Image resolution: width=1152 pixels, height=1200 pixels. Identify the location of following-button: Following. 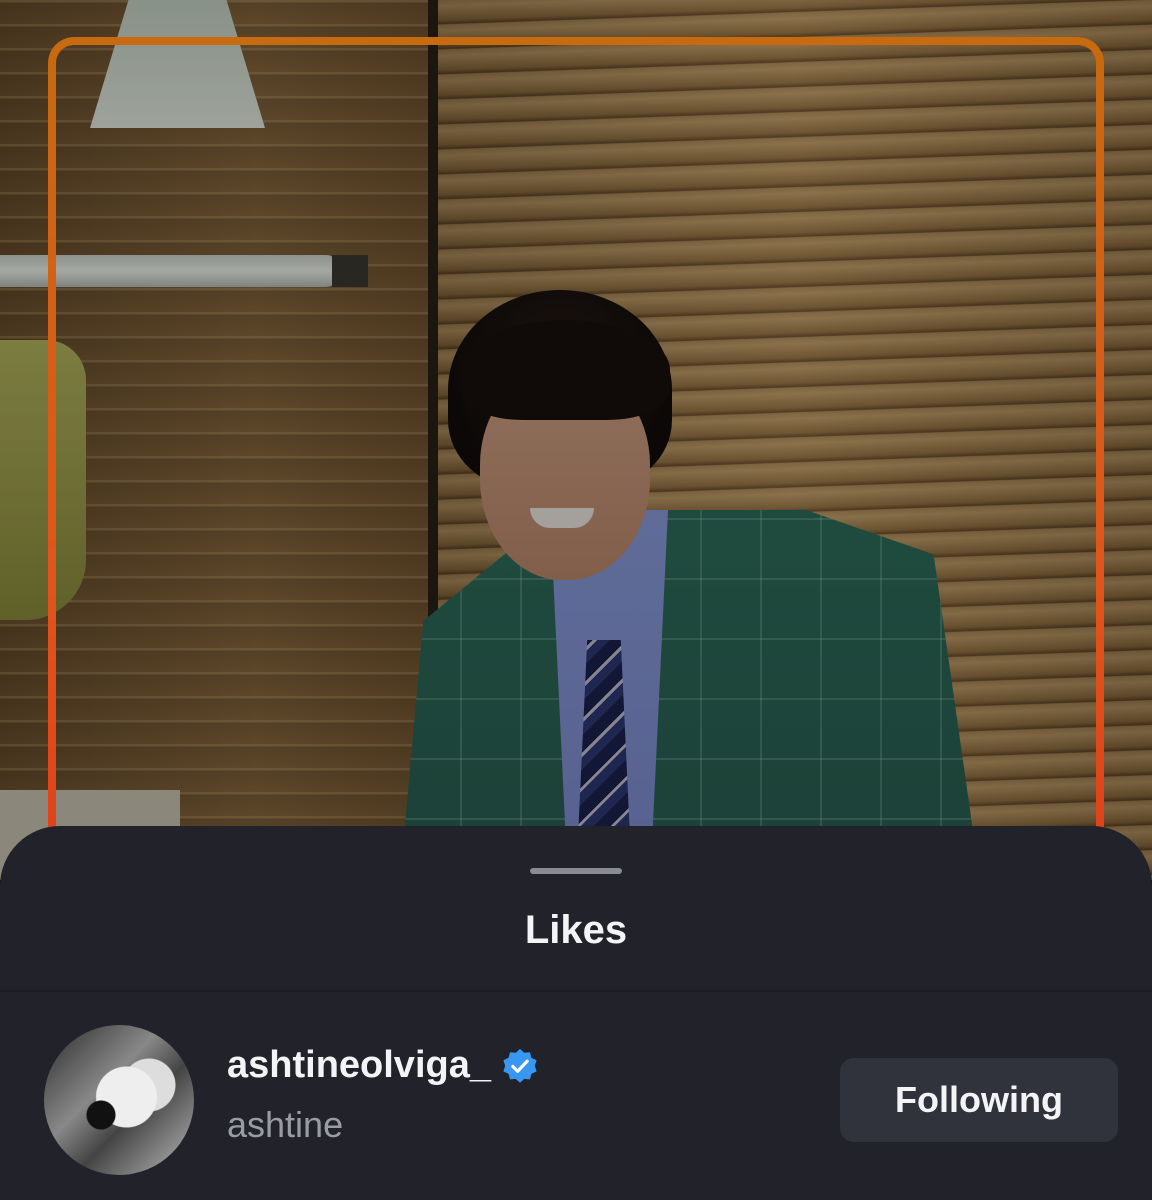
(979, 1100).